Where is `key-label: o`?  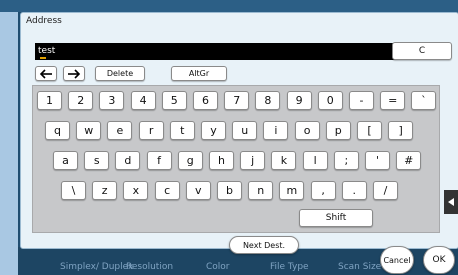
key-label: o is located at coordinates (307, 130).